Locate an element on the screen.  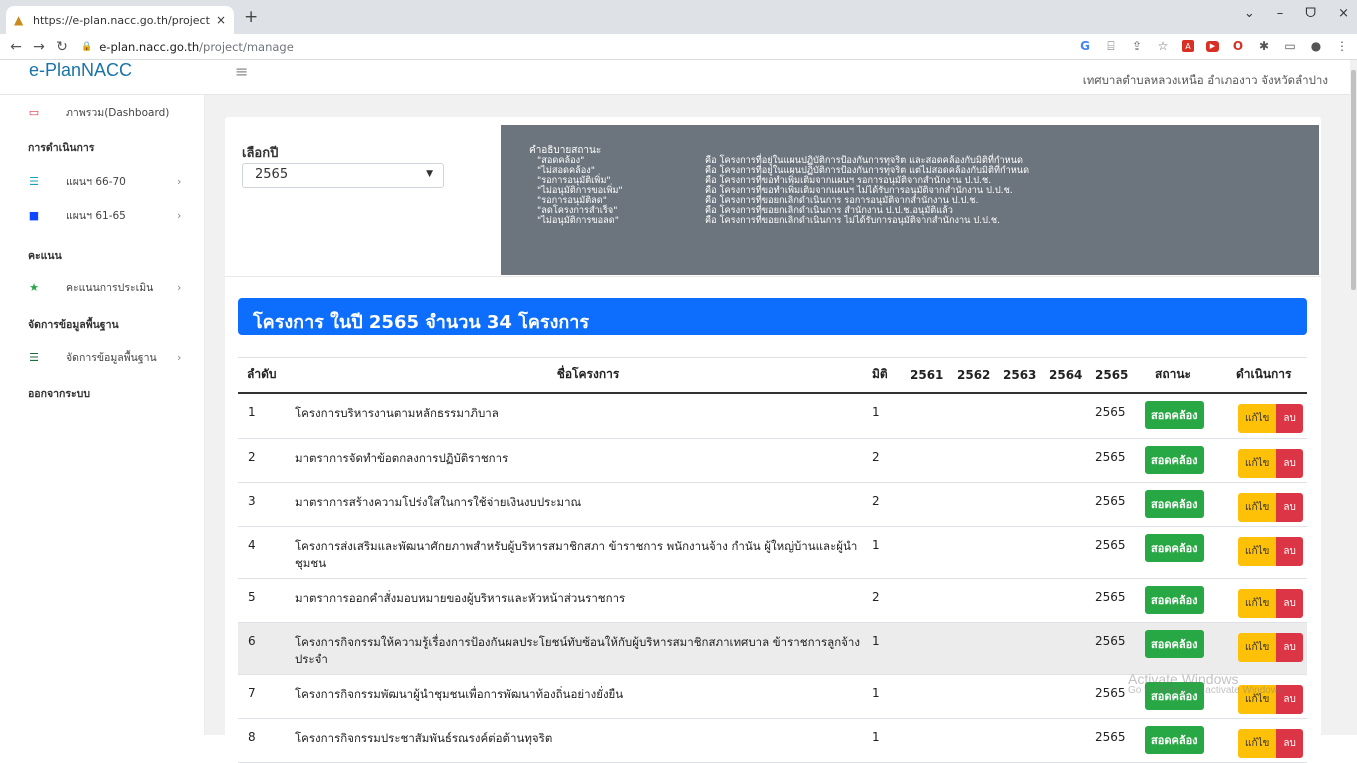
opera-extension-icon: O is located at coordinates (1238, 46).